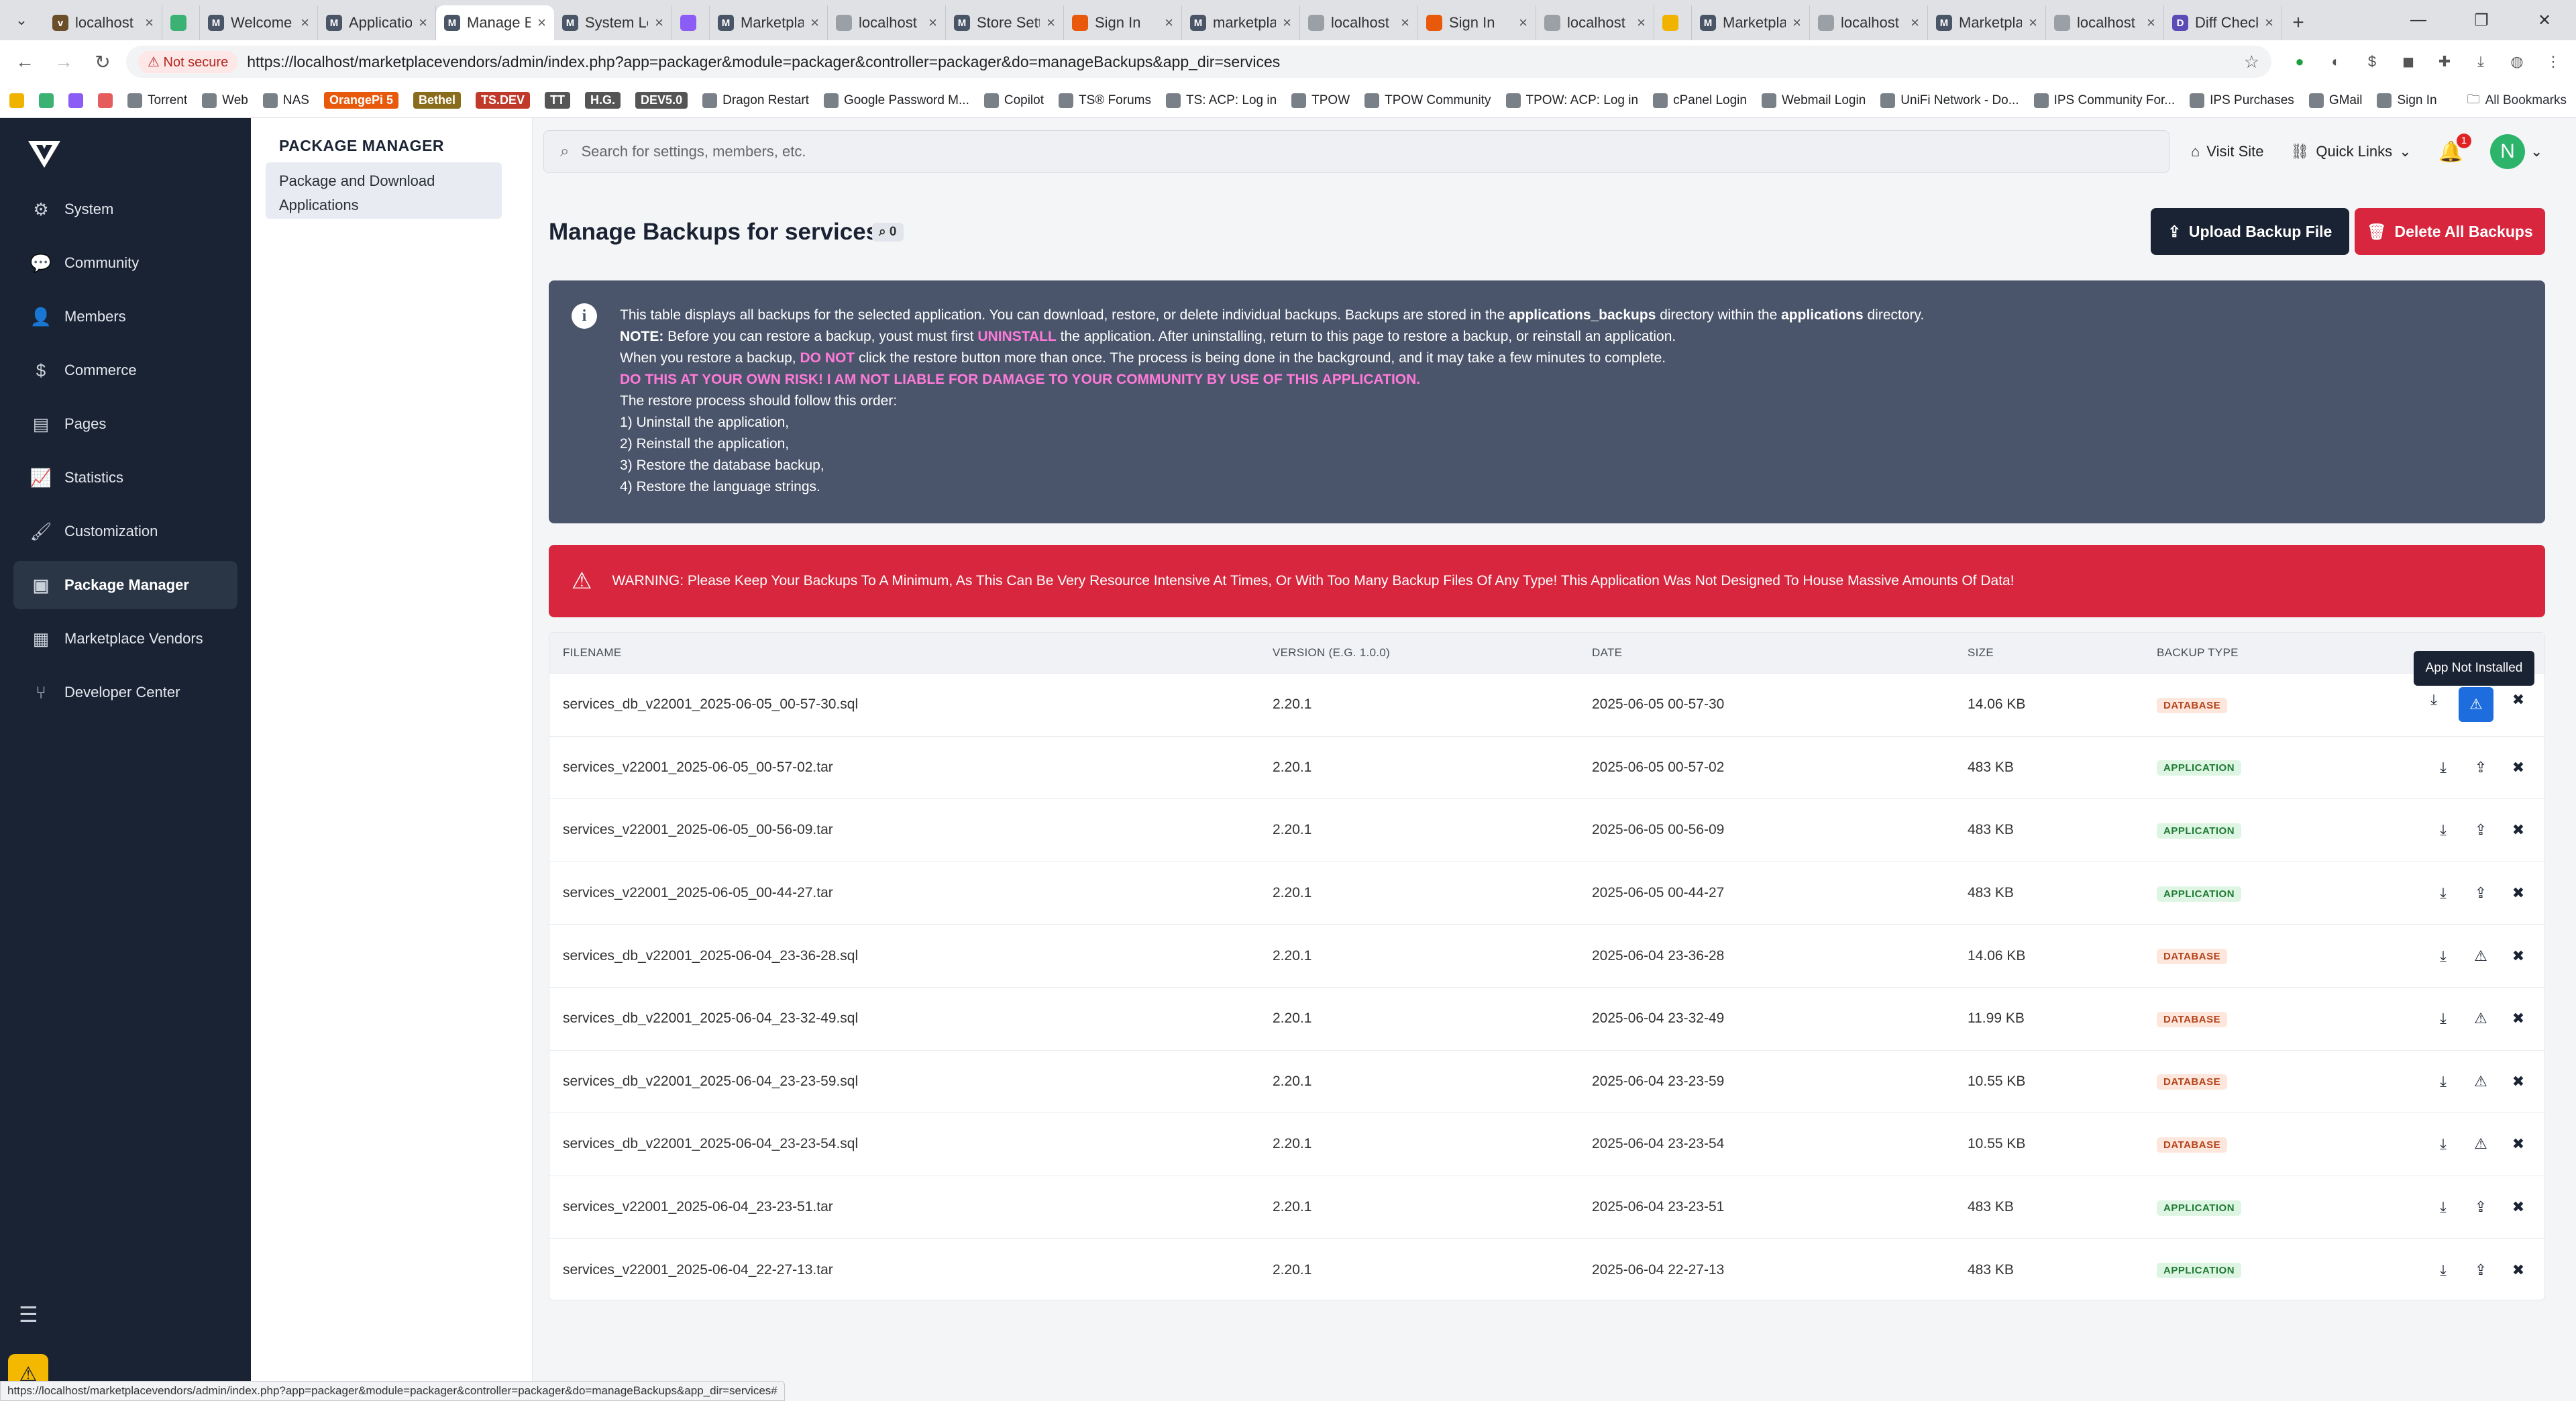 The height and width of the screenshot is (1401, 2576). I want to click on profile-icon: ◍, so click(2517, 61).